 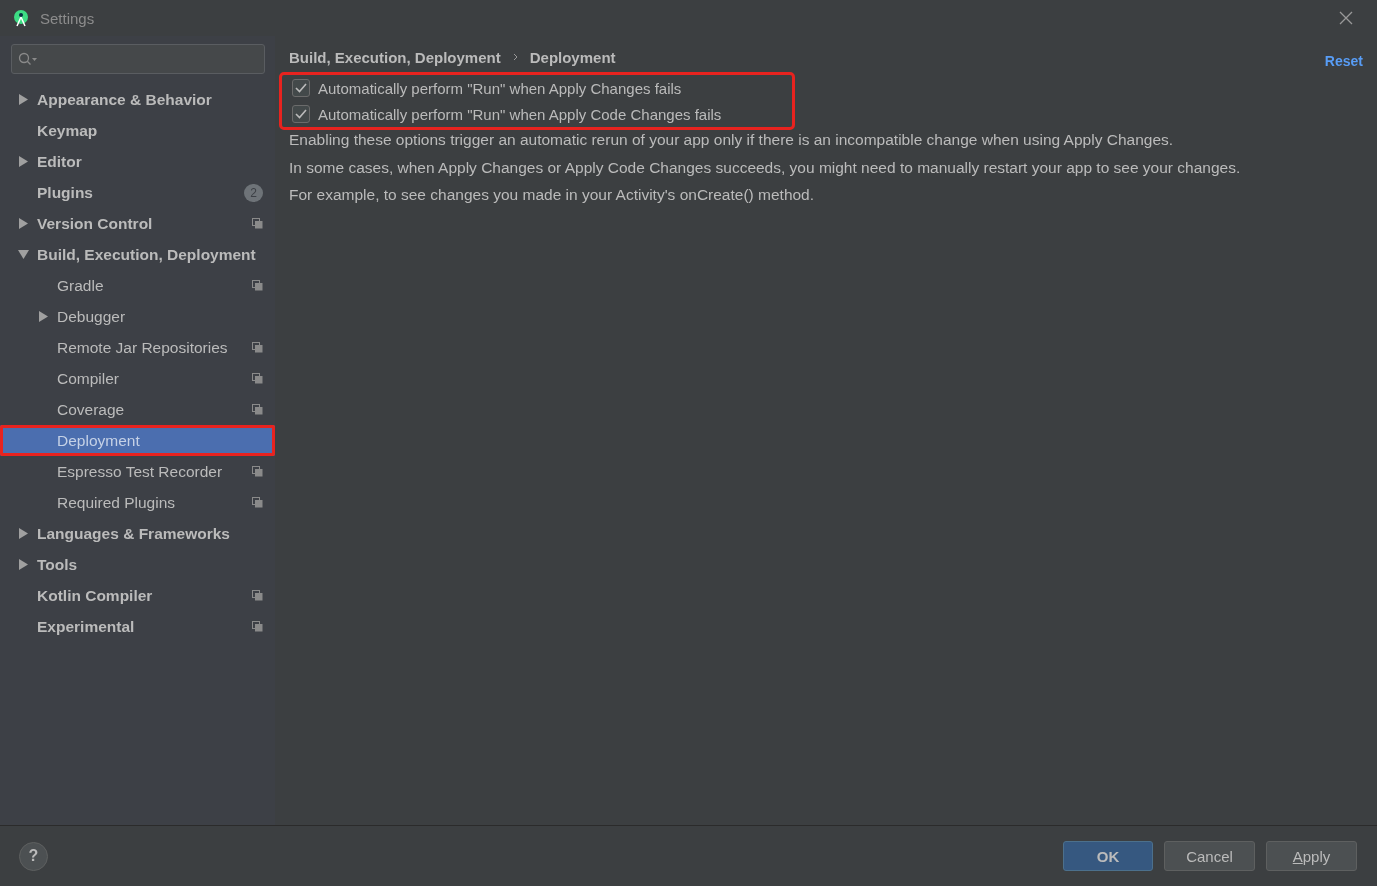 I want to click on tree-item: Compiler, so click(x=137, y=378).